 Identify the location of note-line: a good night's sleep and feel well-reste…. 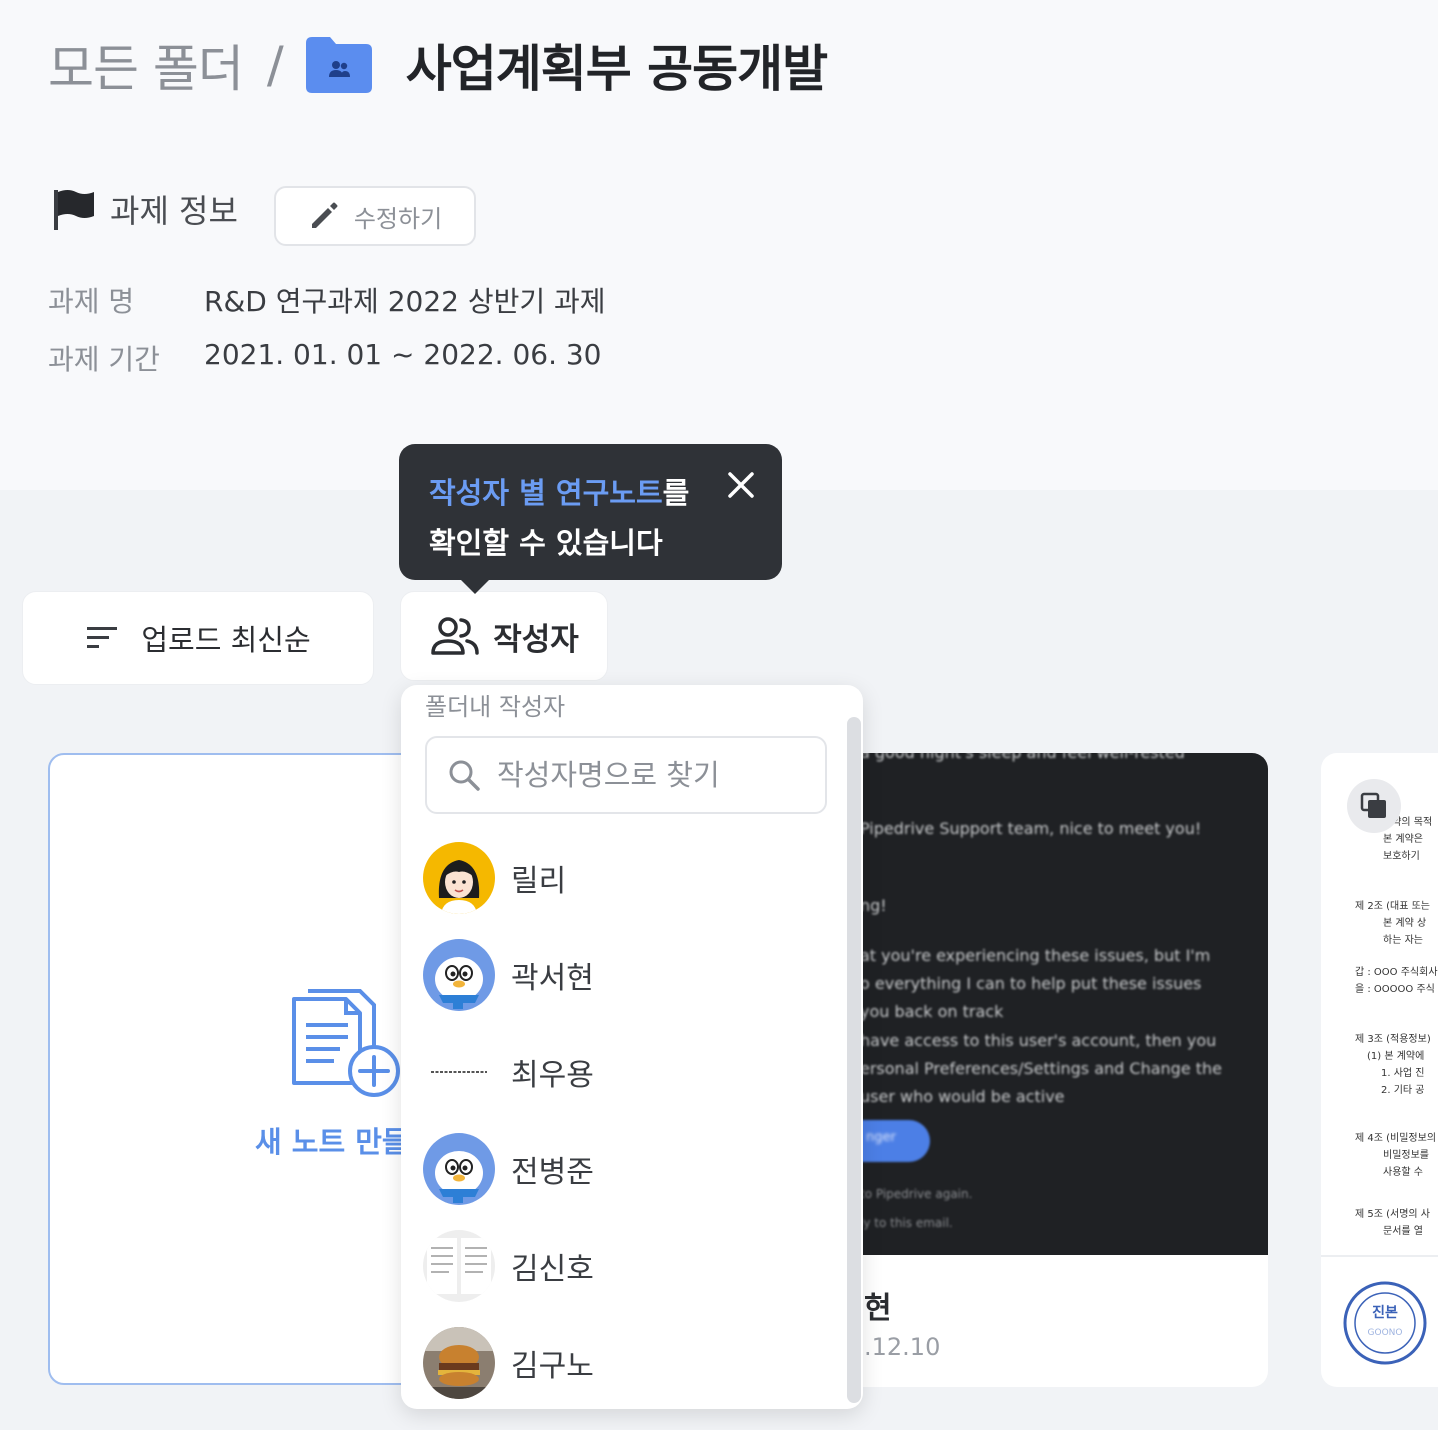
(1022, 757).